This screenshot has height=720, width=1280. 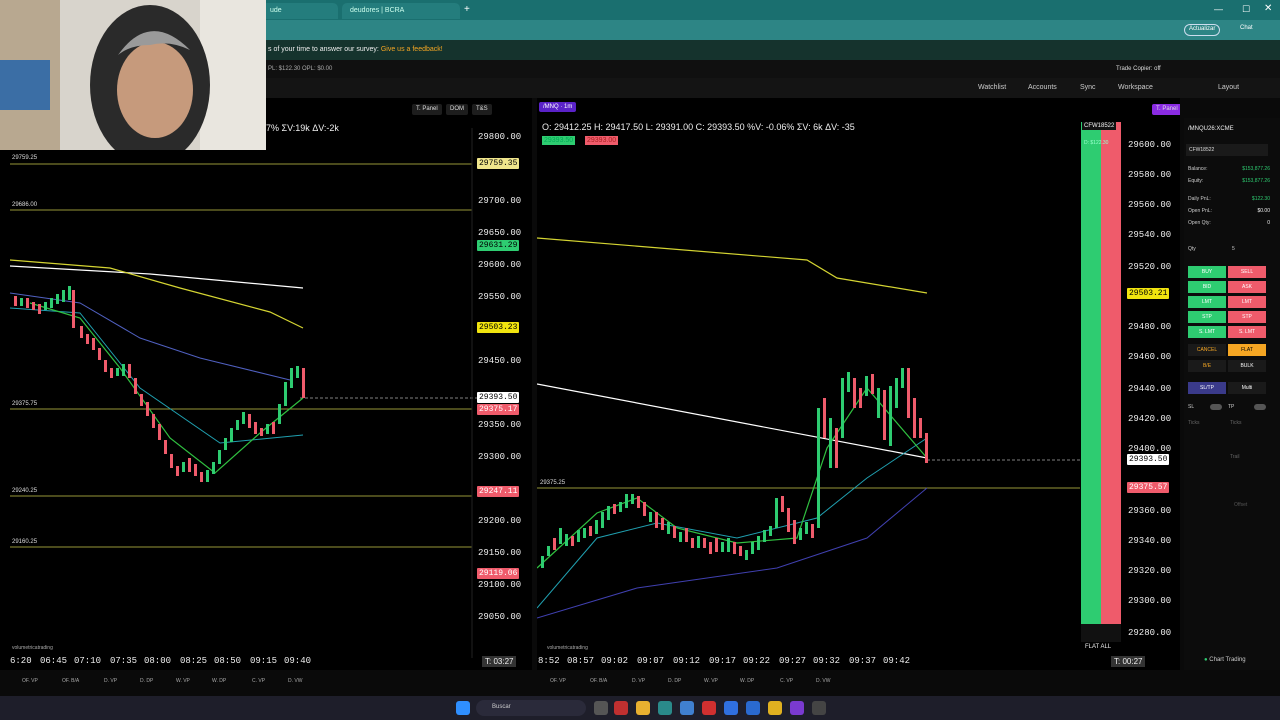 I want to click on candles, so click(x=159, y=384).